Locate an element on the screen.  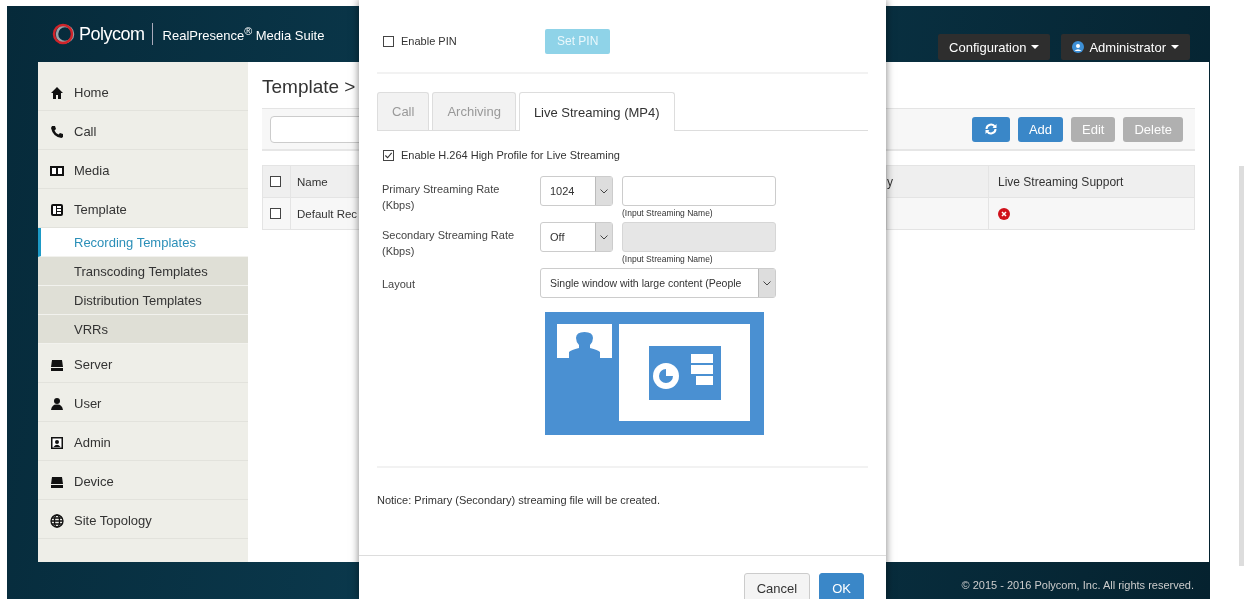
cancel-button: Cancel is located at coordinates (777, 586).